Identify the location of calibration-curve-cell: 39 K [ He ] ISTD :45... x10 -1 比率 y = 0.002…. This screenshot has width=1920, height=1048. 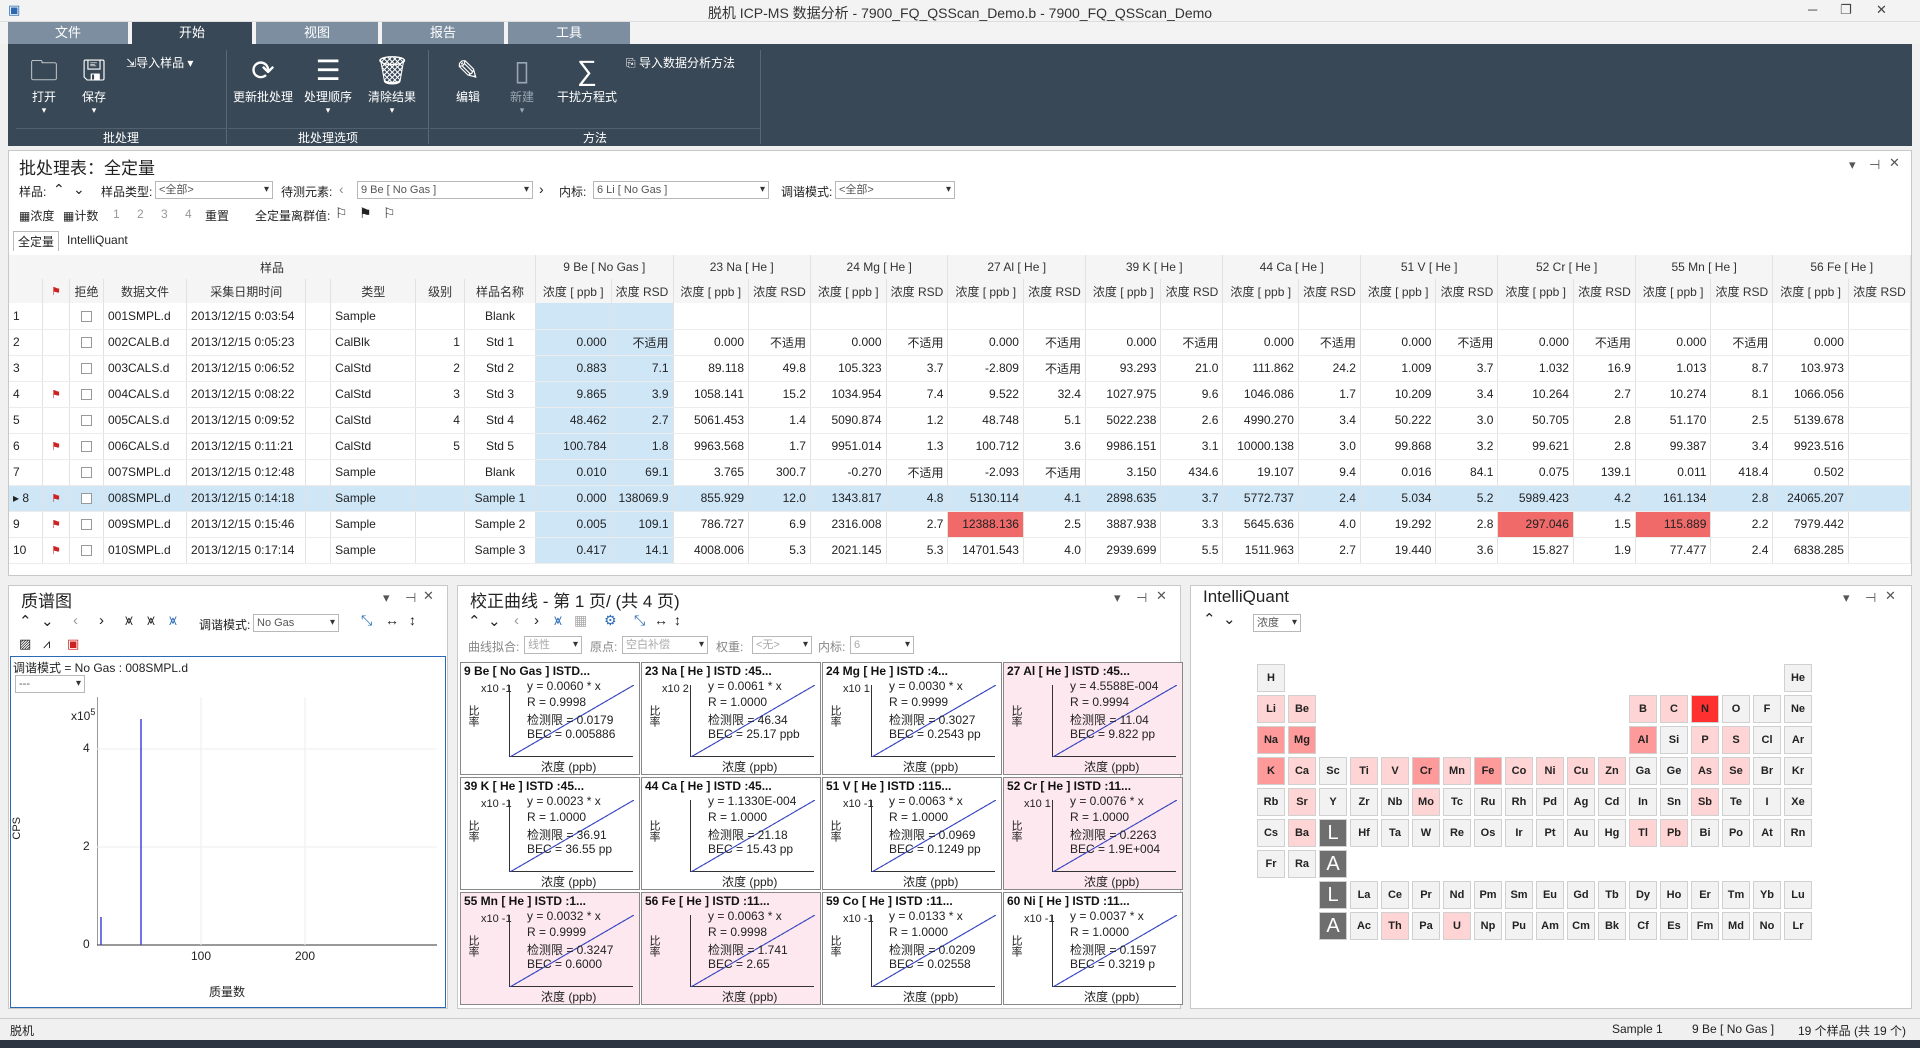
(550, 833).